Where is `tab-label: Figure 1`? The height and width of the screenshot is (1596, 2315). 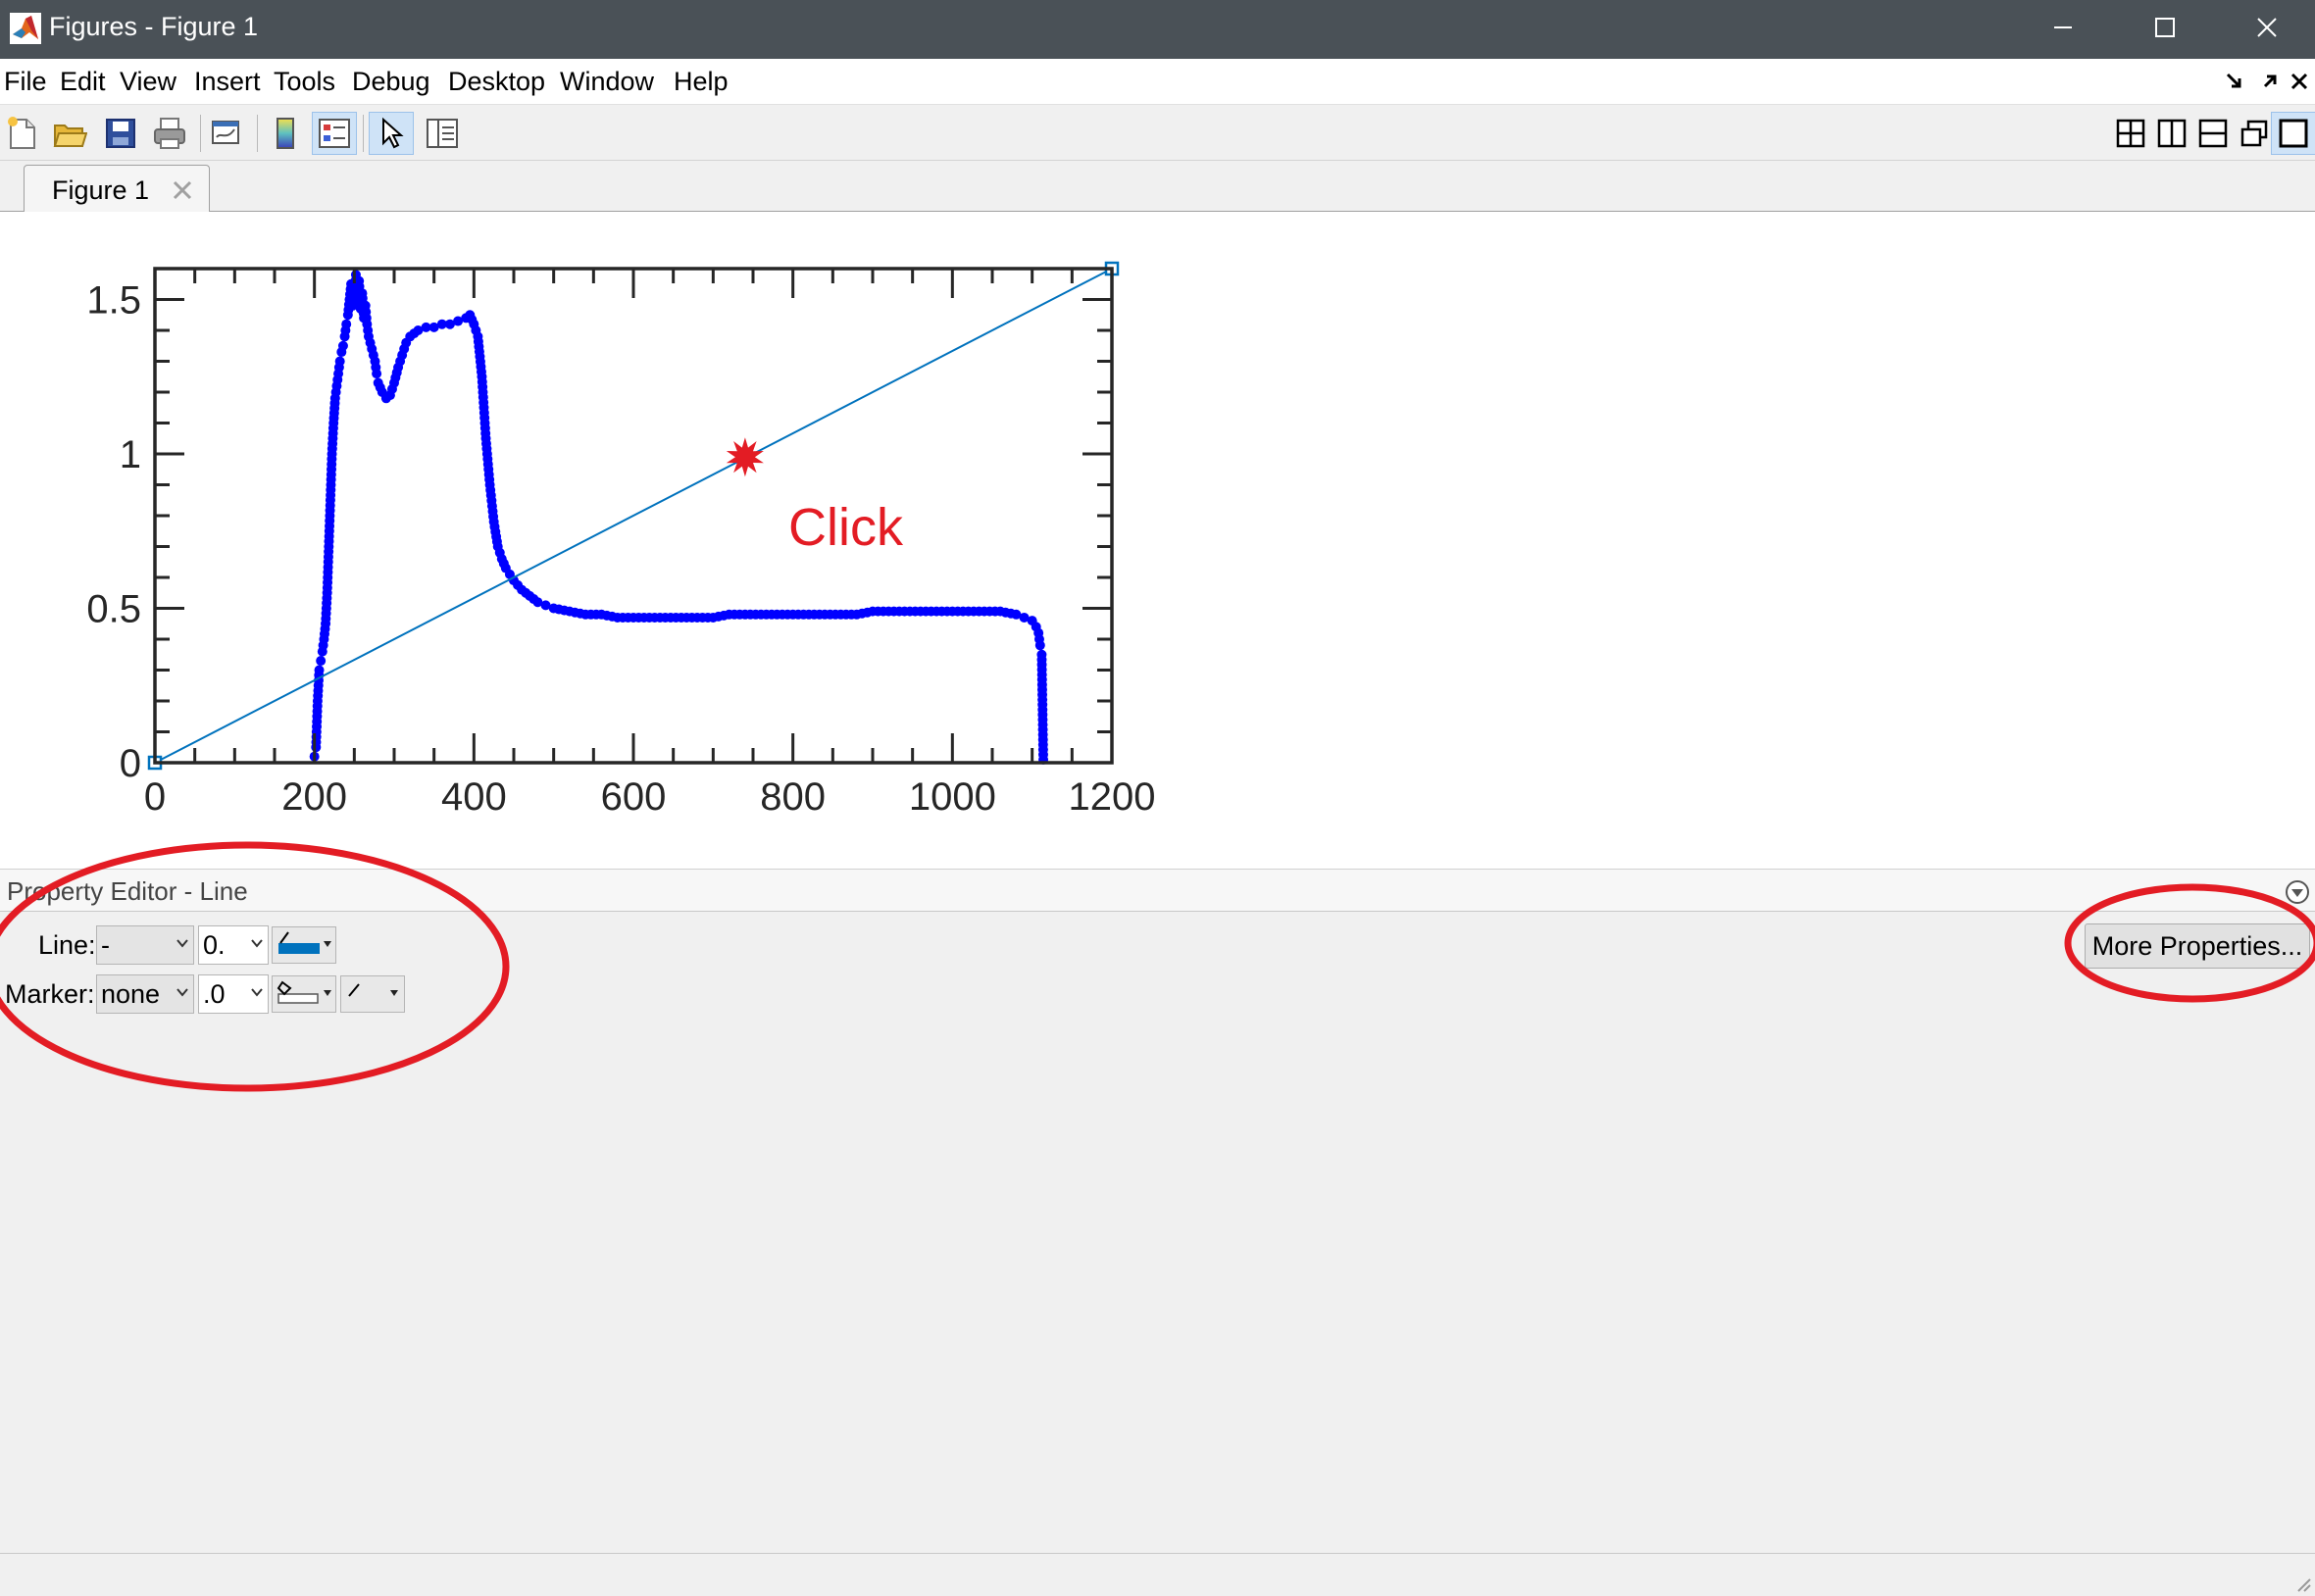
tab-label: Figure 1 is located at coordinates (101, 190).